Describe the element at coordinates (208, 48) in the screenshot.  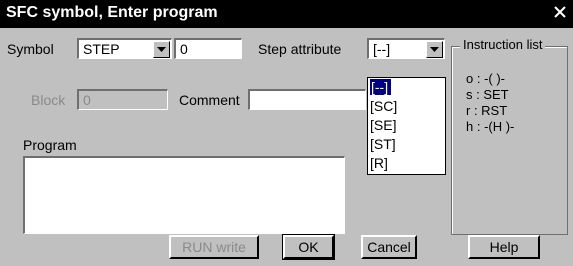
I see `step-number-field: 0` at that location.